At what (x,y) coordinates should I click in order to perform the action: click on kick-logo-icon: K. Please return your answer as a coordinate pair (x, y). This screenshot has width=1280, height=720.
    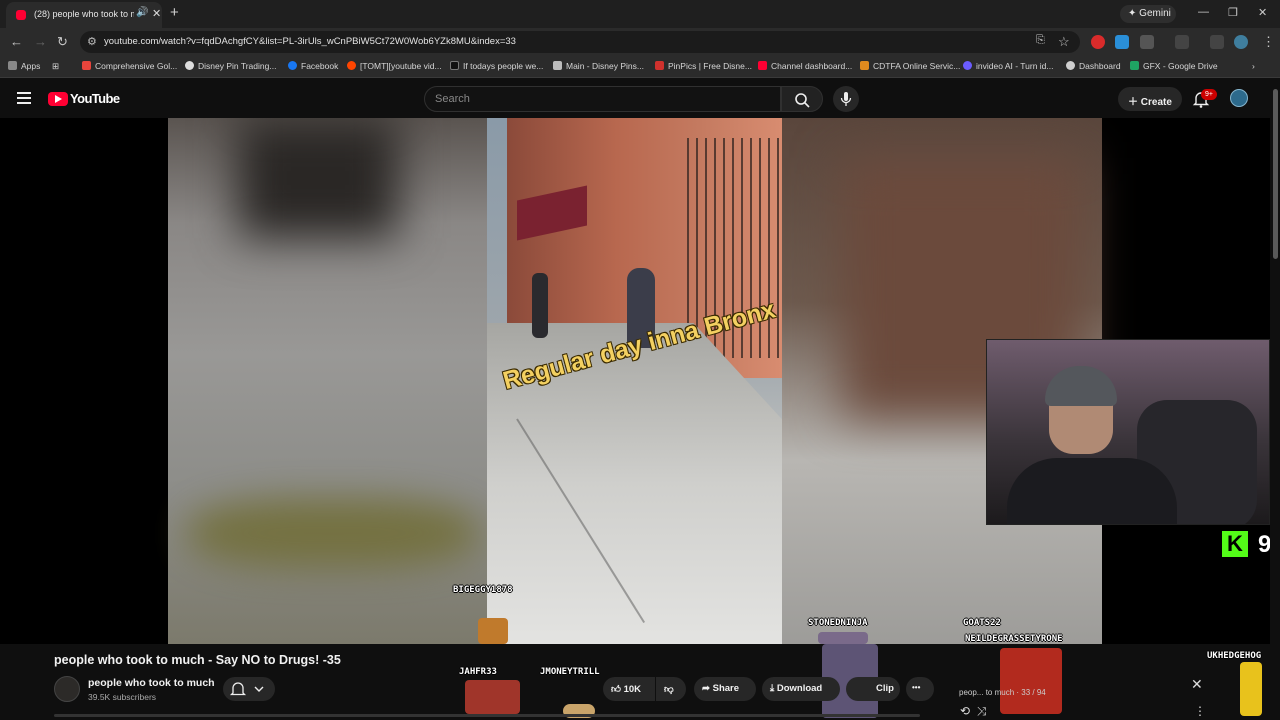
    Looking at the image, I should click on (1235, 544).